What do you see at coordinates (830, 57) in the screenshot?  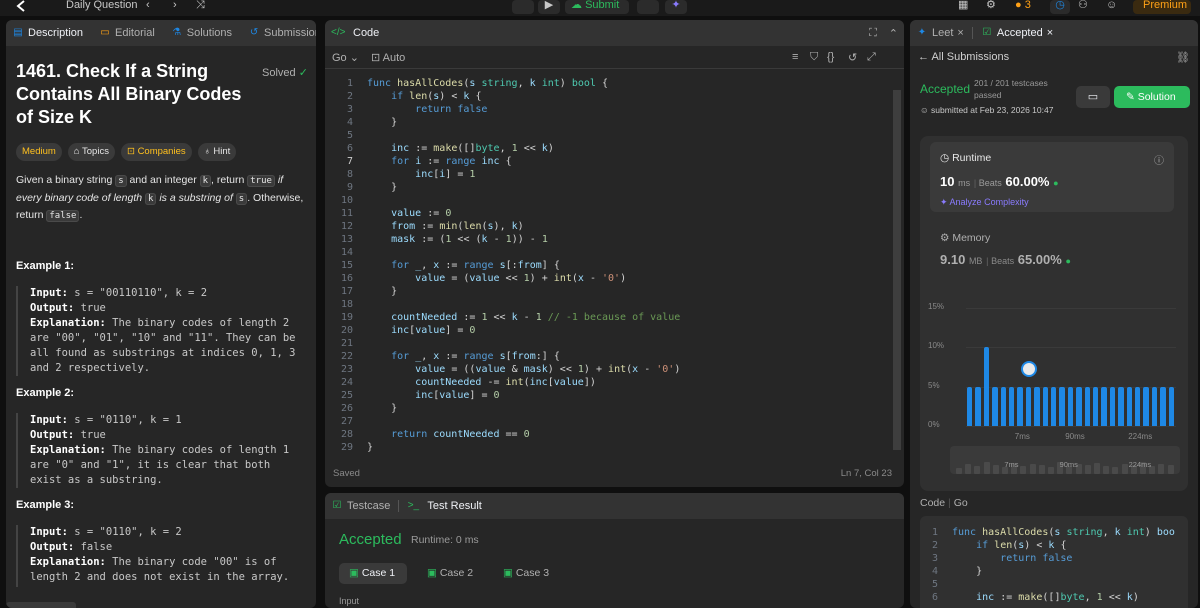 I see `braces-icon: {}` at bounding box center [830, 57].